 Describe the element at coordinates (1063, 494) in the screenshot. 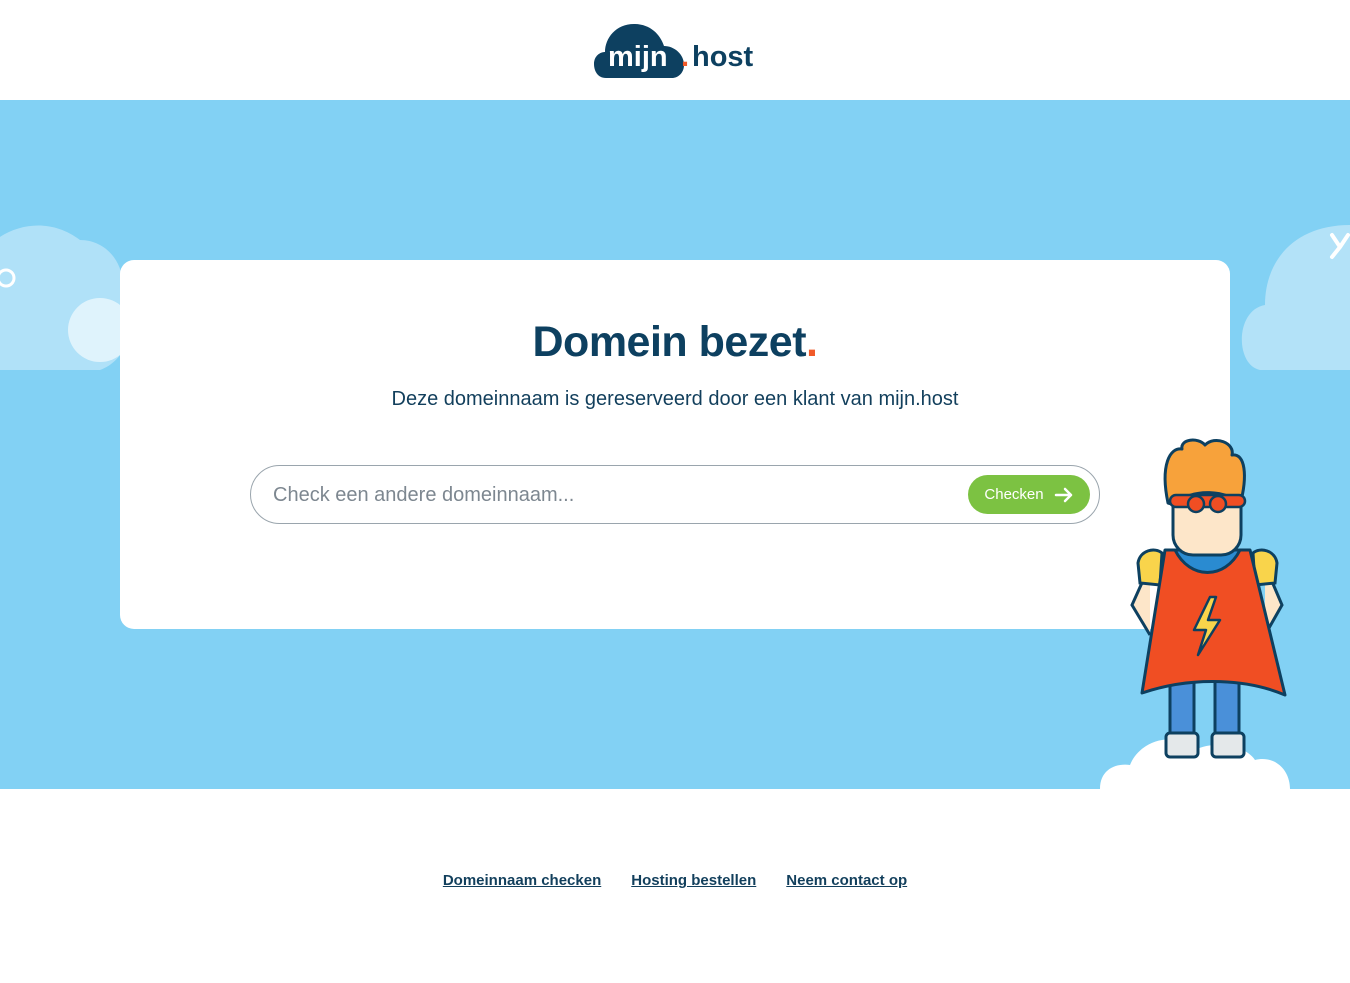

I see `arrow-right-icon` at that location.